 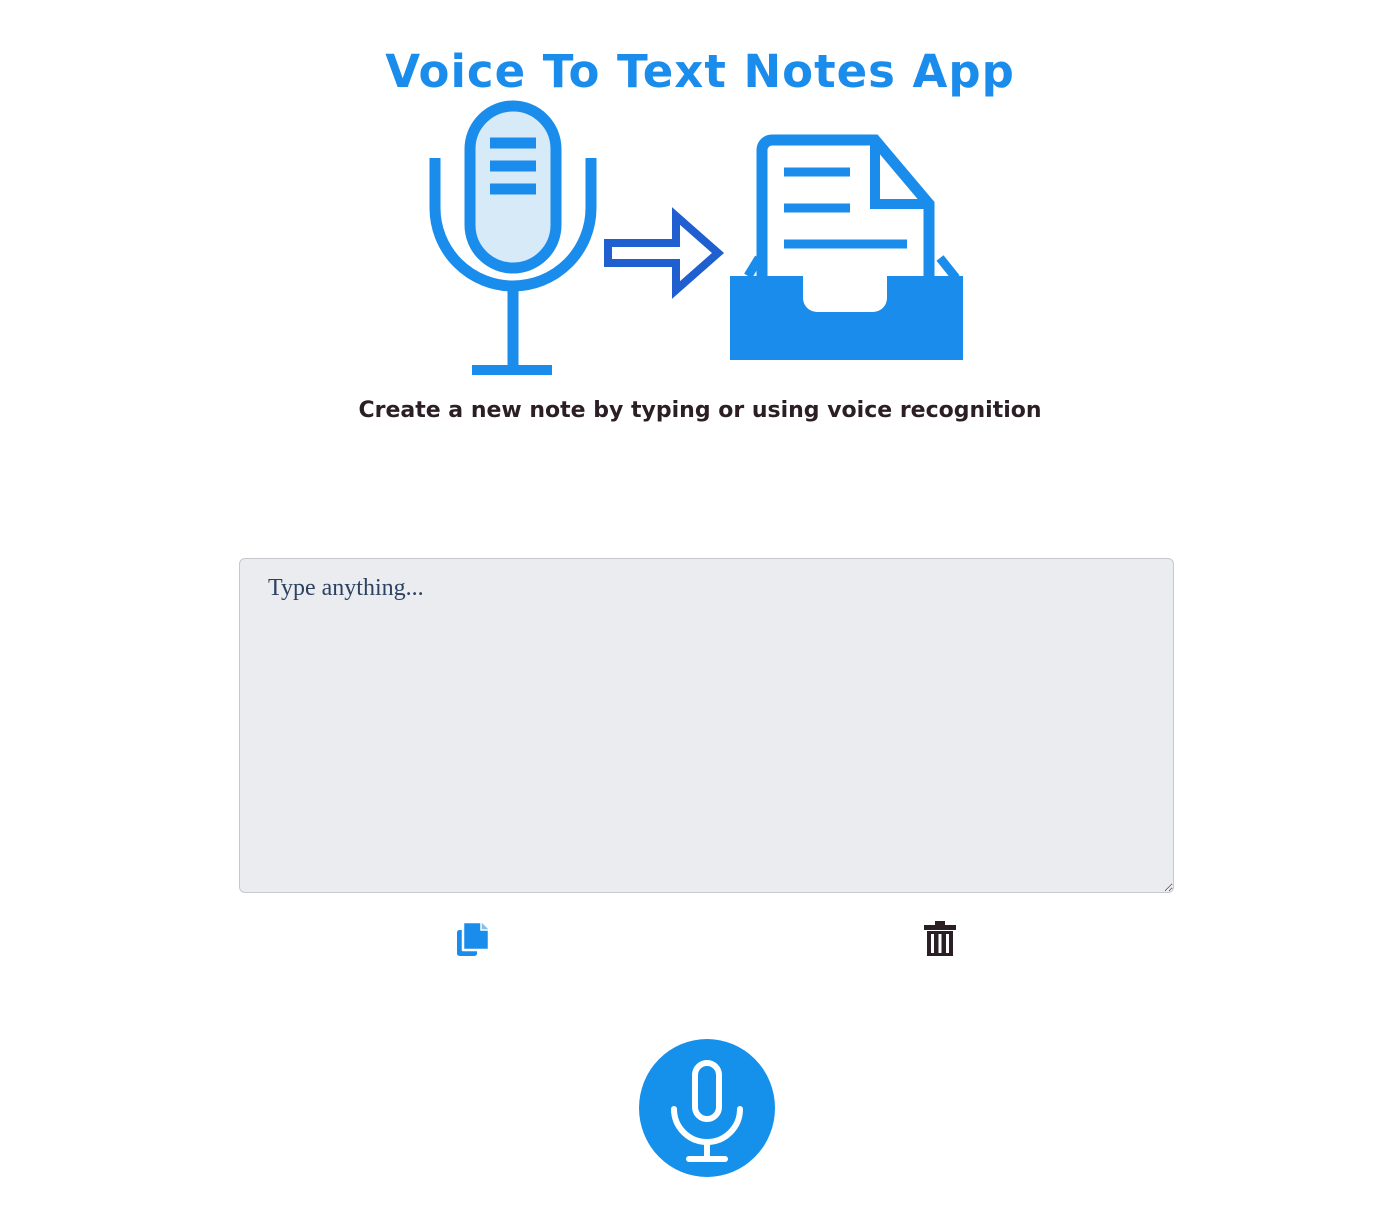 What do you see at coordinates (846, 247) in the screenshot?
I see `document-tray-icon` at bounding box center [846, 247].